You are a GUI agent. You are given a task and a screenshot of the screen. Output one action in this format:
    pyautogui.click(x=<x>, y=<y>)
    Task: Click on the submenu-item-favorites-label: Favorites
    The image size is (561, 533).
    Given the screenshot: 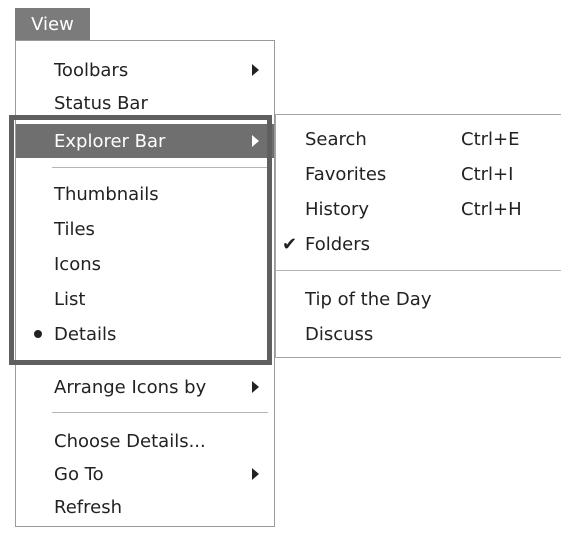 What is the action you would take?
    pyautogui.click(x=346, y=174)
    